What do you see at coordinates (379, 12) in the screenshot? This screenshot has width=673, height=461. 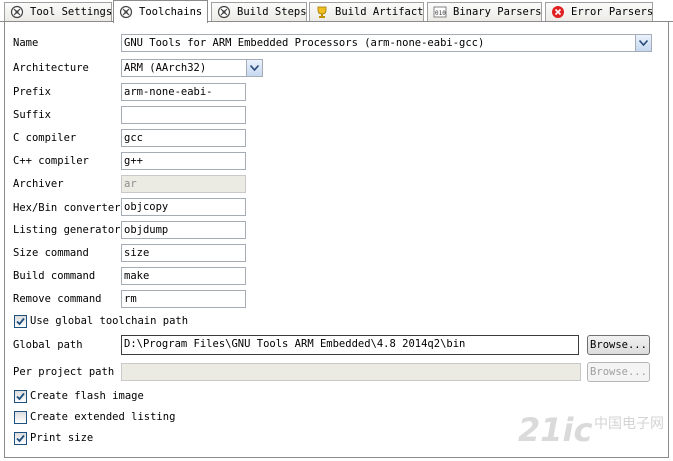 I see `tab-label: Build Artifact` at bounding box center [379, 12].